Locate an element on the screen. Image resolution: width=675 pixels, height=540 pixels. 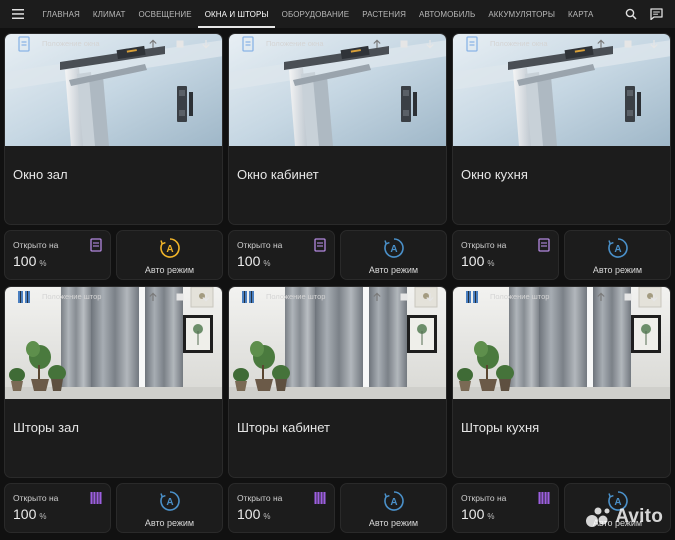
assist-button is located at coordinates (656, 14).